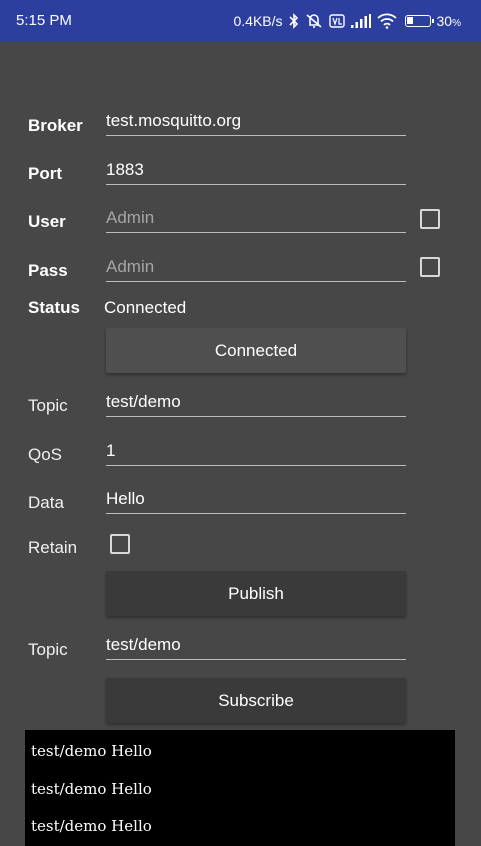 This screenshot has width=481, height=846. I want to click on battery-fill, so click(409, 20).